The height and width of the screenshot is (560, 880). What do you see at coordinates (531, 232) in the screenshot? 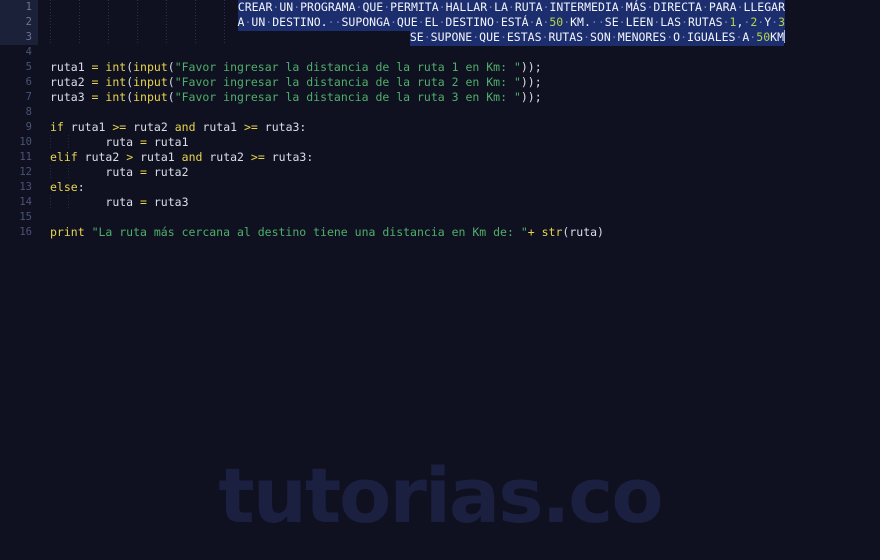
I see `operator-plus: +` at bounding box center [531, 232].